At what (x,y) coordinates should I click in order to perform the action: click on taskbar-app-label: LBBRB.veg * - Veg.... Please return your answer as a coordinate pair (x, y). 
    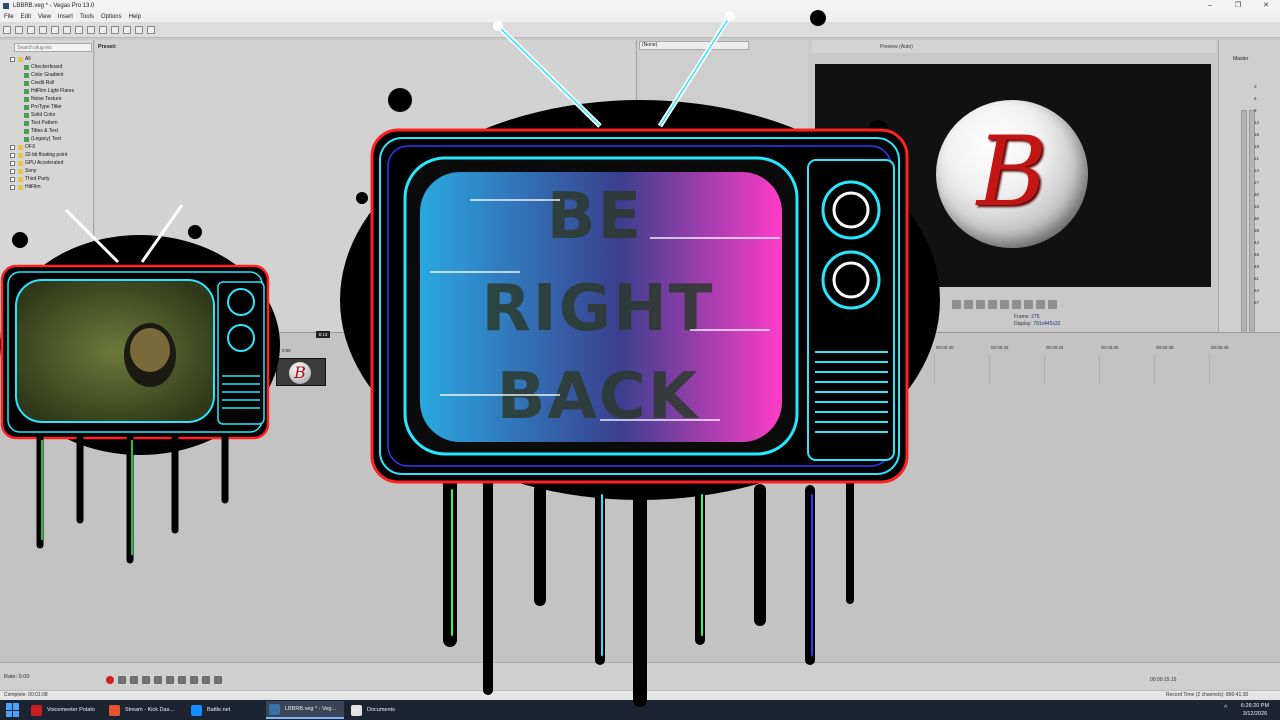
    Looking at the image, I should click on (311, 709).